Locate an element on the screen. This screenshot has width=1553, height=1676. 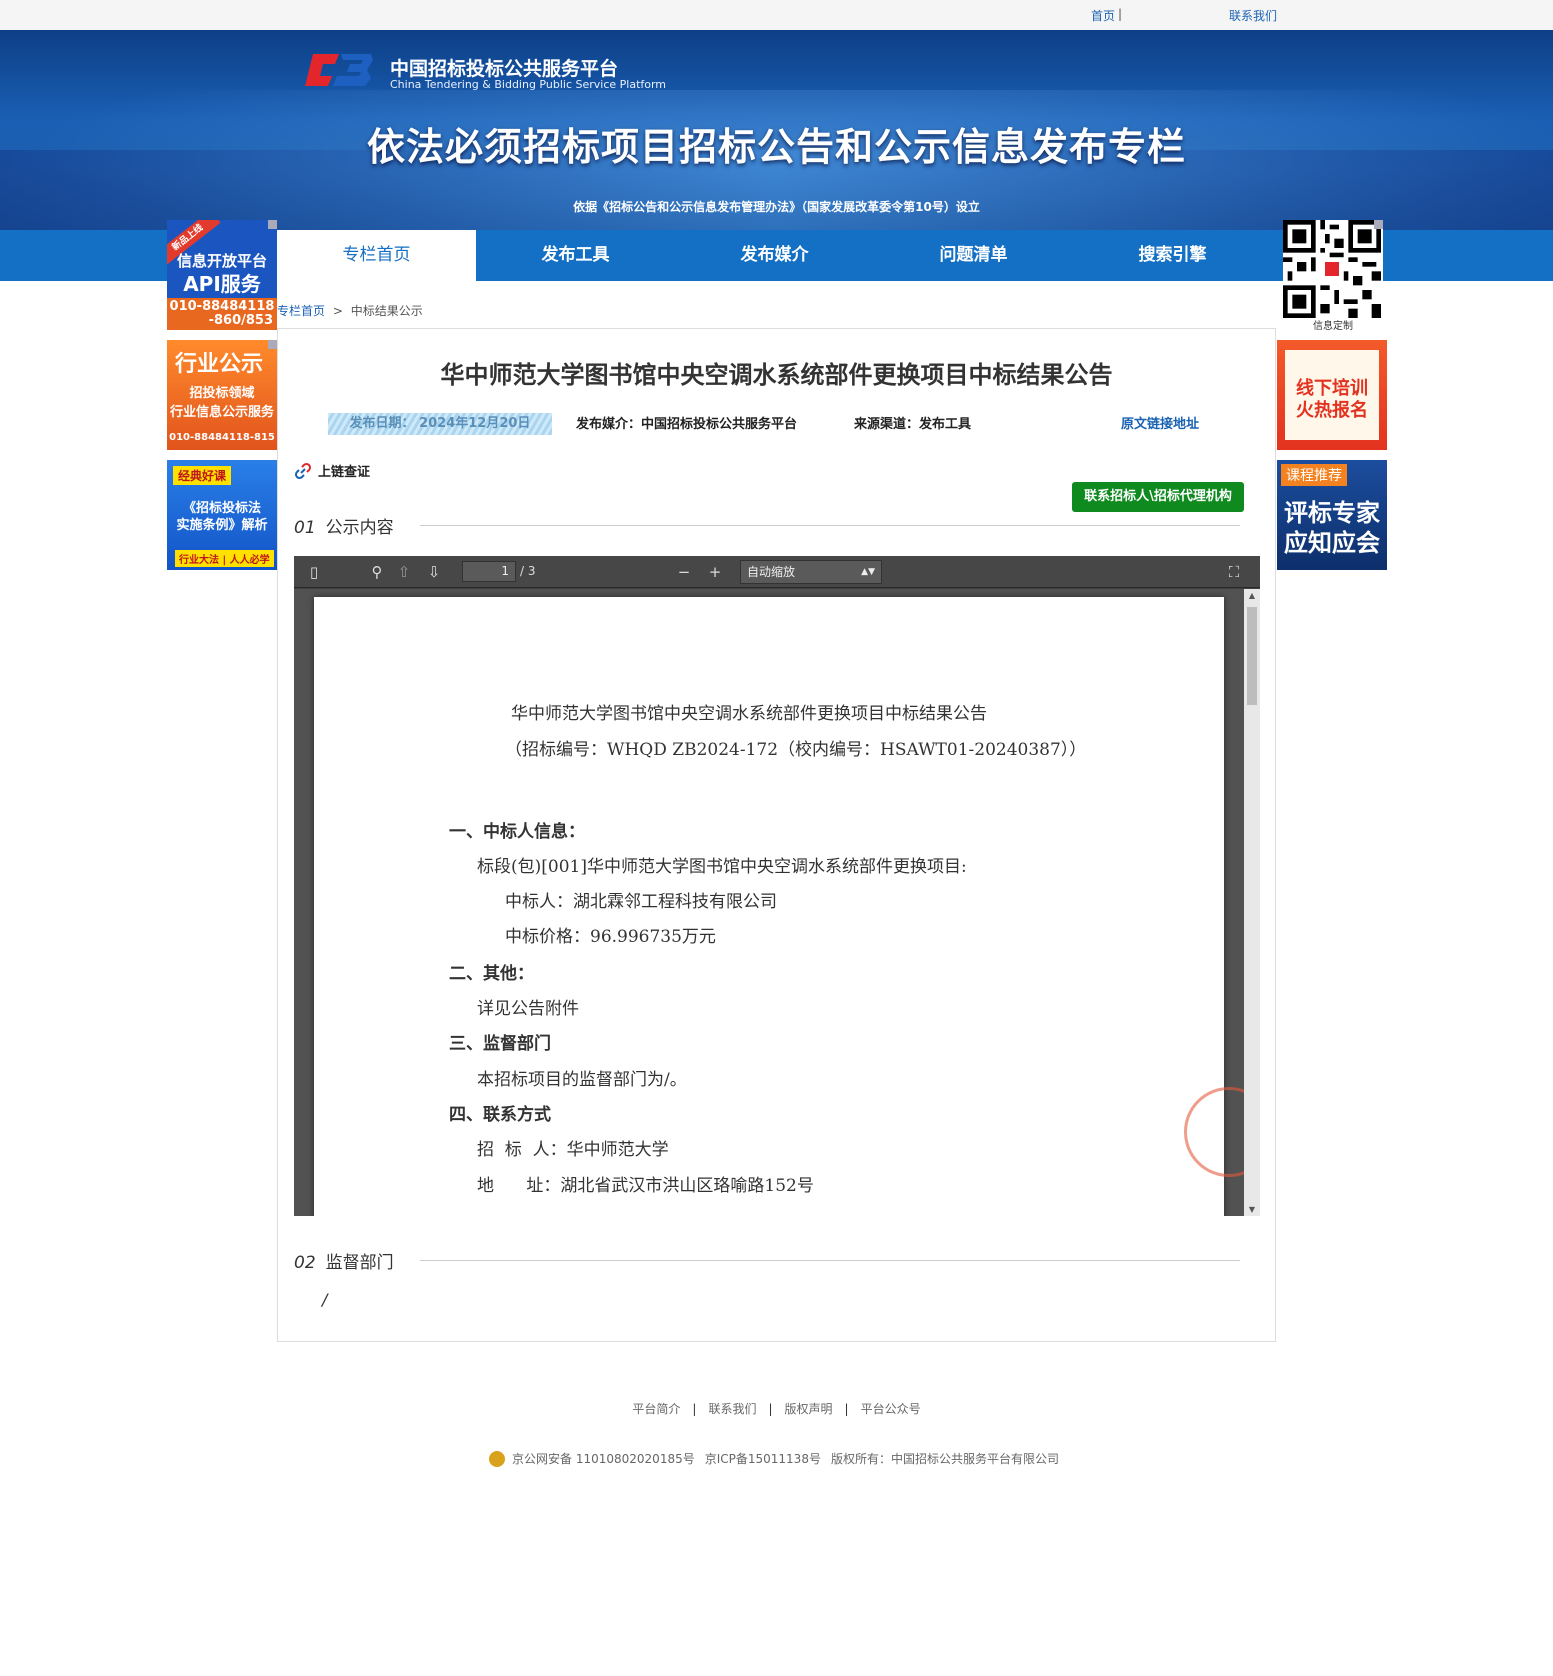
nav-tab-question-list: 问题清单 is located at coordinates (973, 255).